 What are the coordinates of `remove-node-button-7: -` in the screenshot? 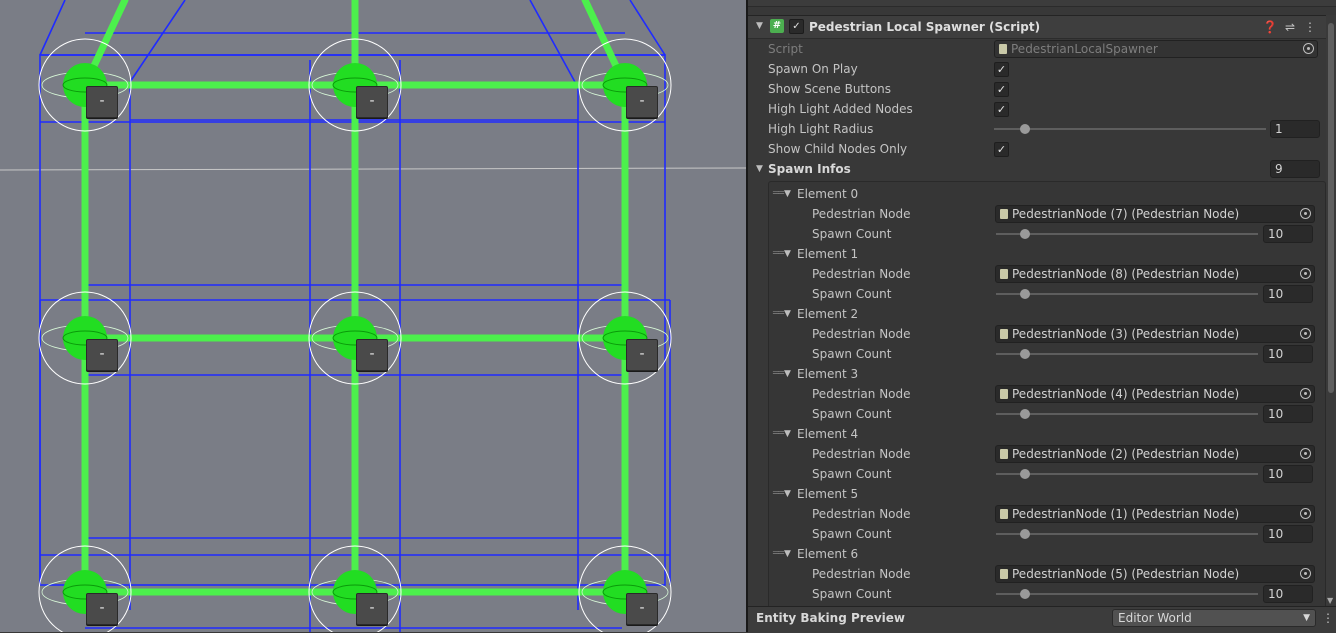 It's located at (102, 609).